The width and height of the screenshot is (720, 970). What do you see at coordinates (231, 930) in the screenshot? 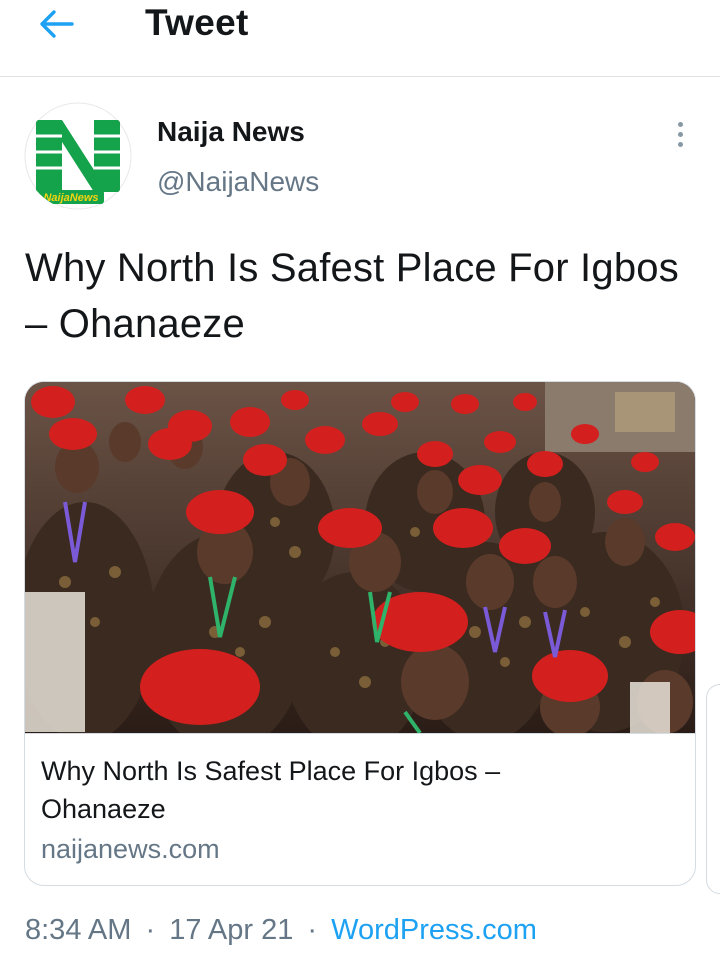
I see `tweet-date: 17 Apr 21` at bounding box center [231, 930].